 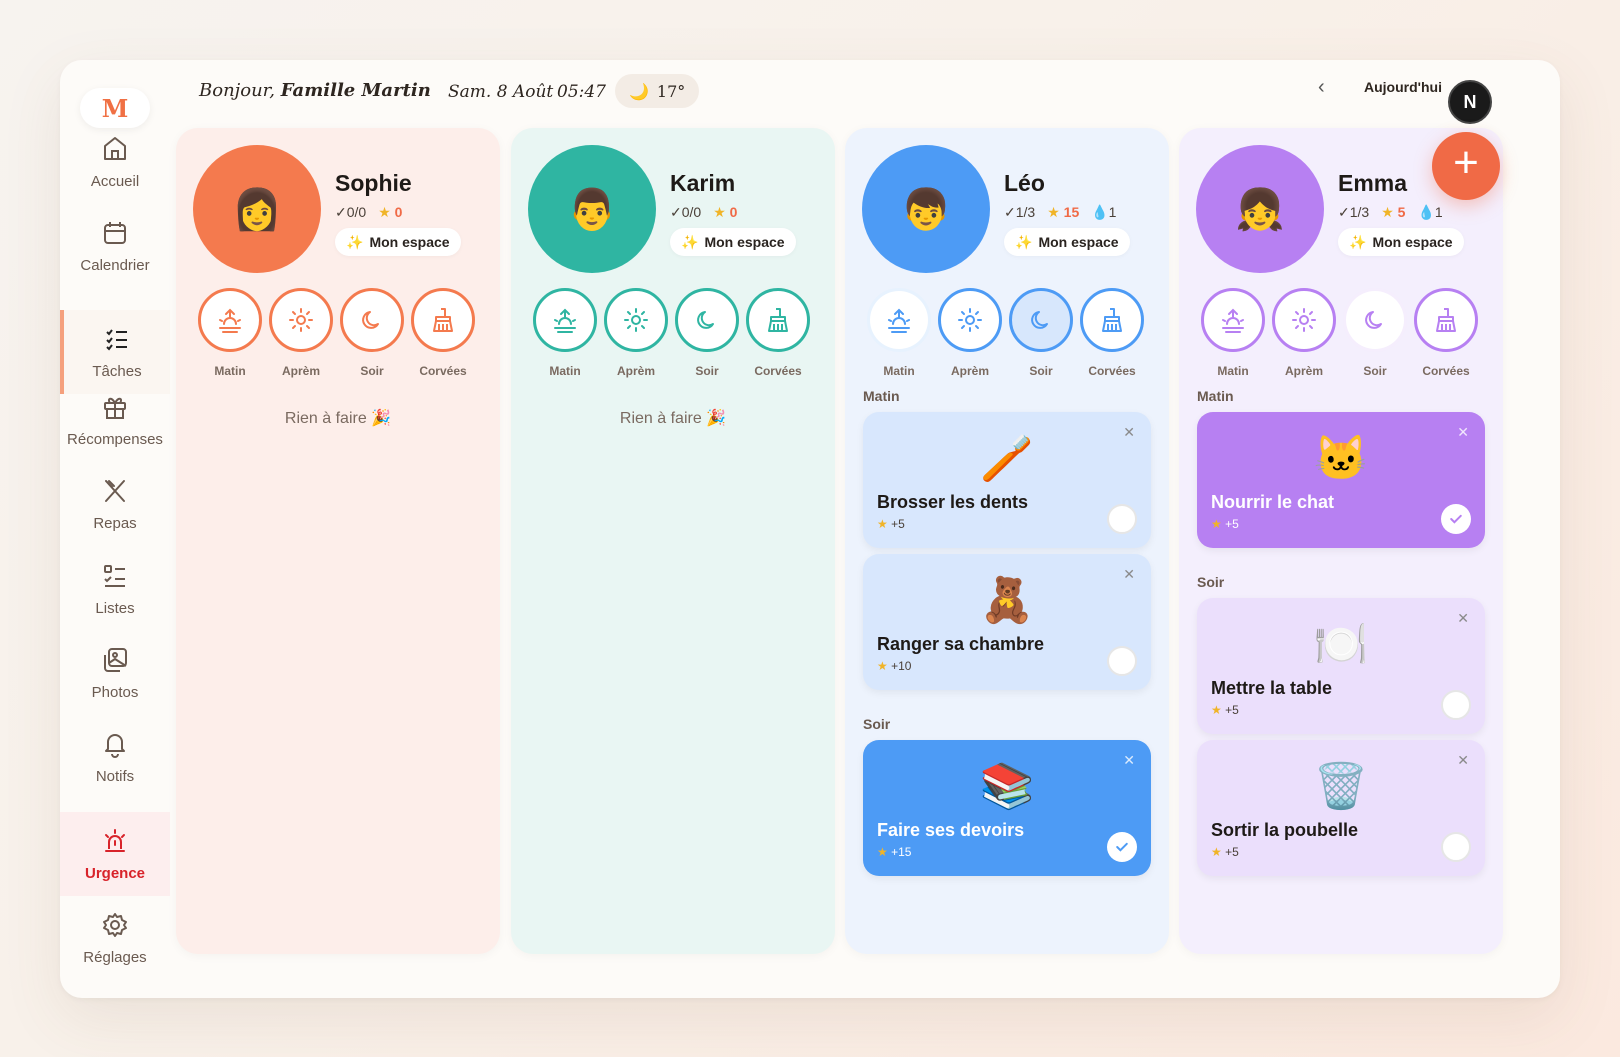 I want to click on task-card: 📚 ✕ Faire ses devoirs ★ +15, so click(x=1007, y=808).